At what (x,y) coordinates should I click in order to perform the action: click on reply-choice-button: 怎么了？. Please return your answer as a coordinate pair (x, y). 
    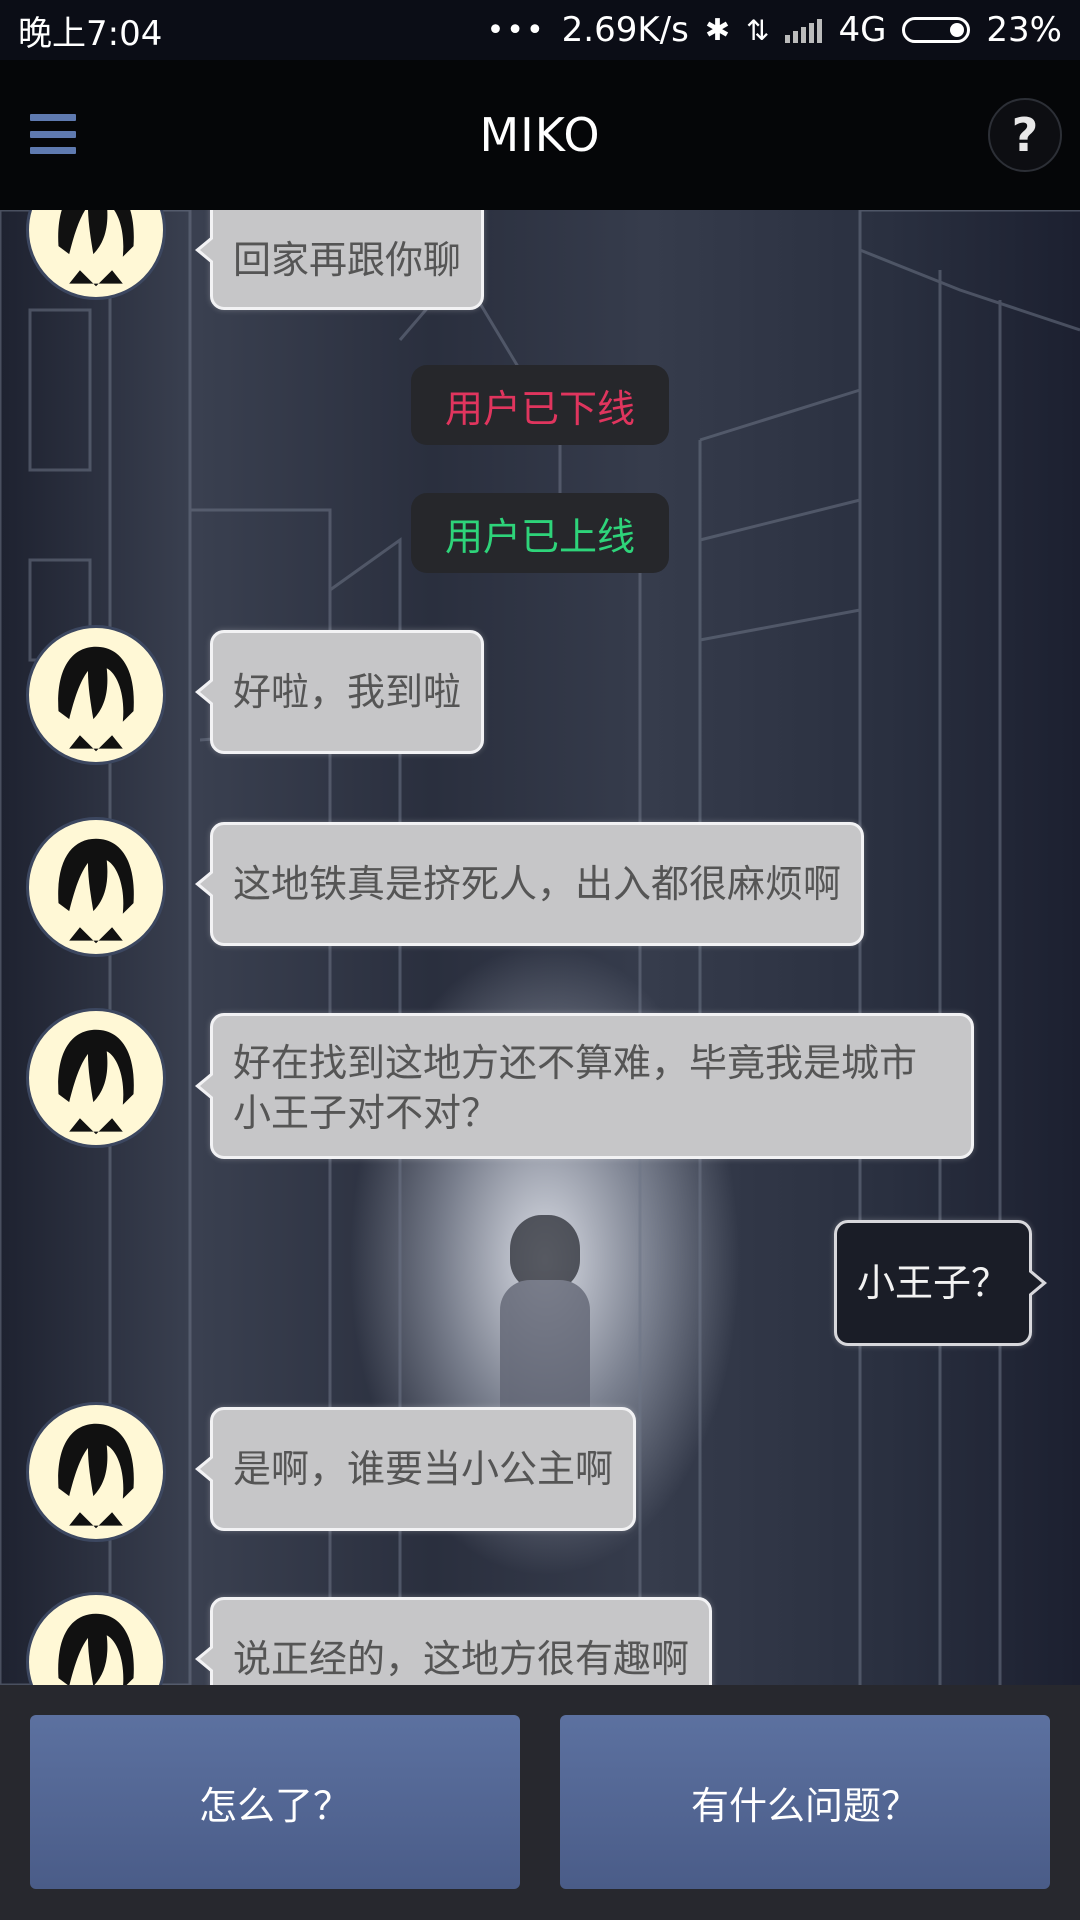
    Looking at the image, I should click on (275, 1802).